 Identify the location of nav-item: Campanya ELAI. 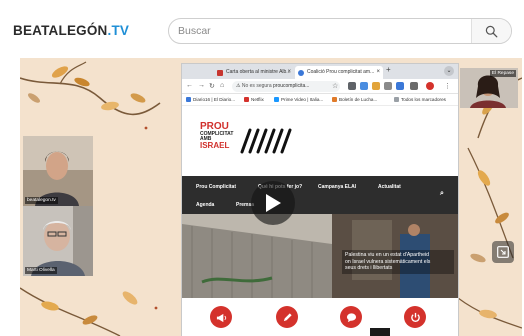
(337, 187).